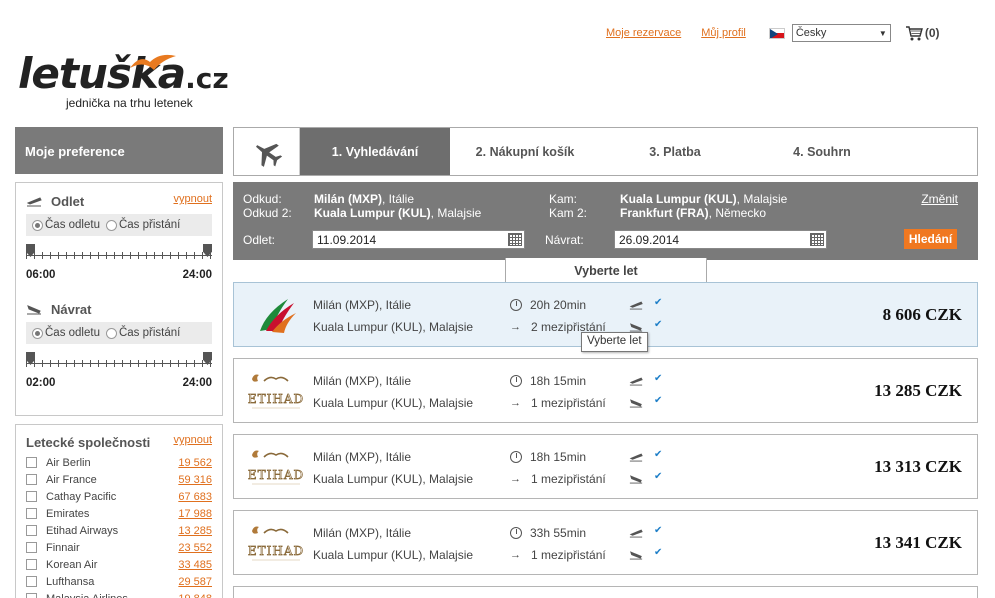 Image resolution: width=995 pixels, height=598 pixels. What do you see at coordinates (68, 462) in the screenshot?
I see `airline-name: Air Berlin` at bounding box center [68, 462].